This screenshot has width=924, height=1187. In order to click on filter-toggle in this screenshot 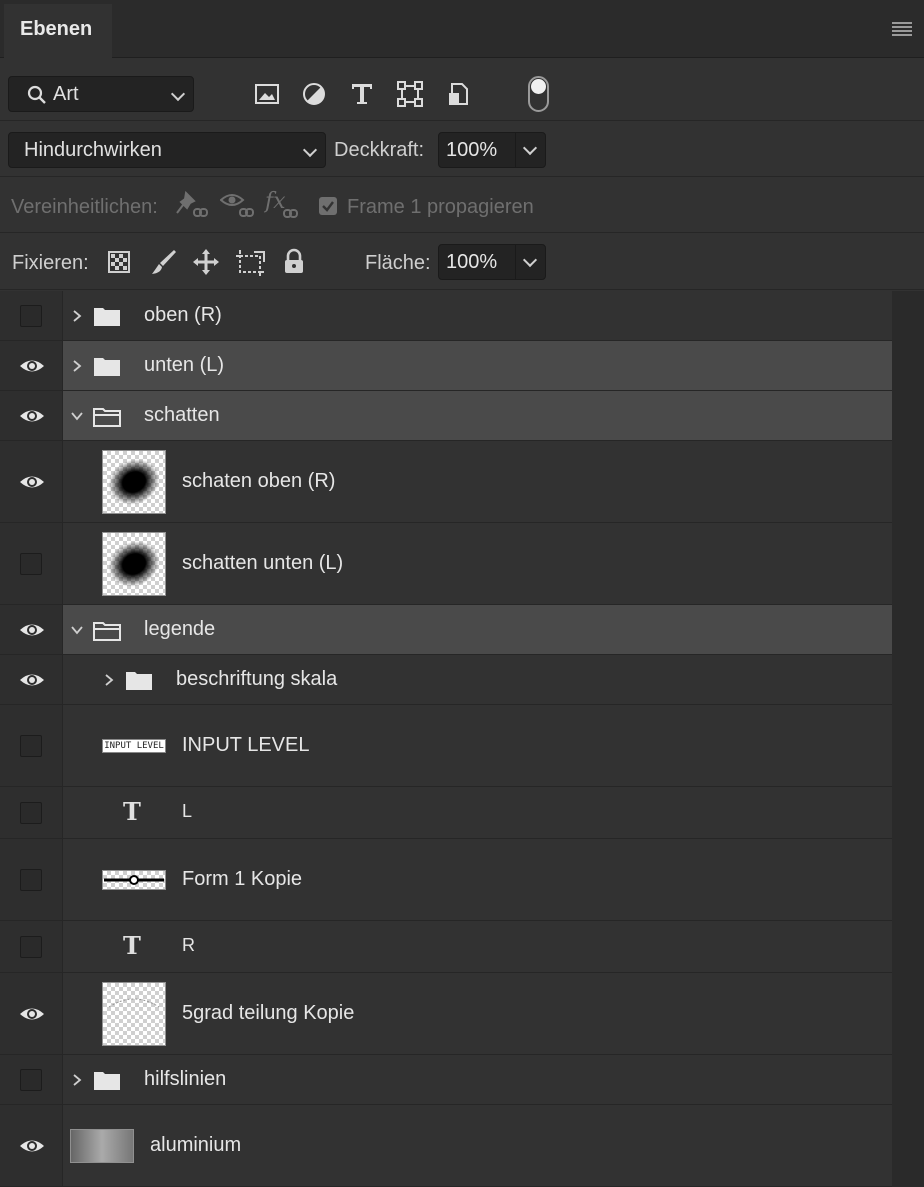, I will do `click(538, 94)`.